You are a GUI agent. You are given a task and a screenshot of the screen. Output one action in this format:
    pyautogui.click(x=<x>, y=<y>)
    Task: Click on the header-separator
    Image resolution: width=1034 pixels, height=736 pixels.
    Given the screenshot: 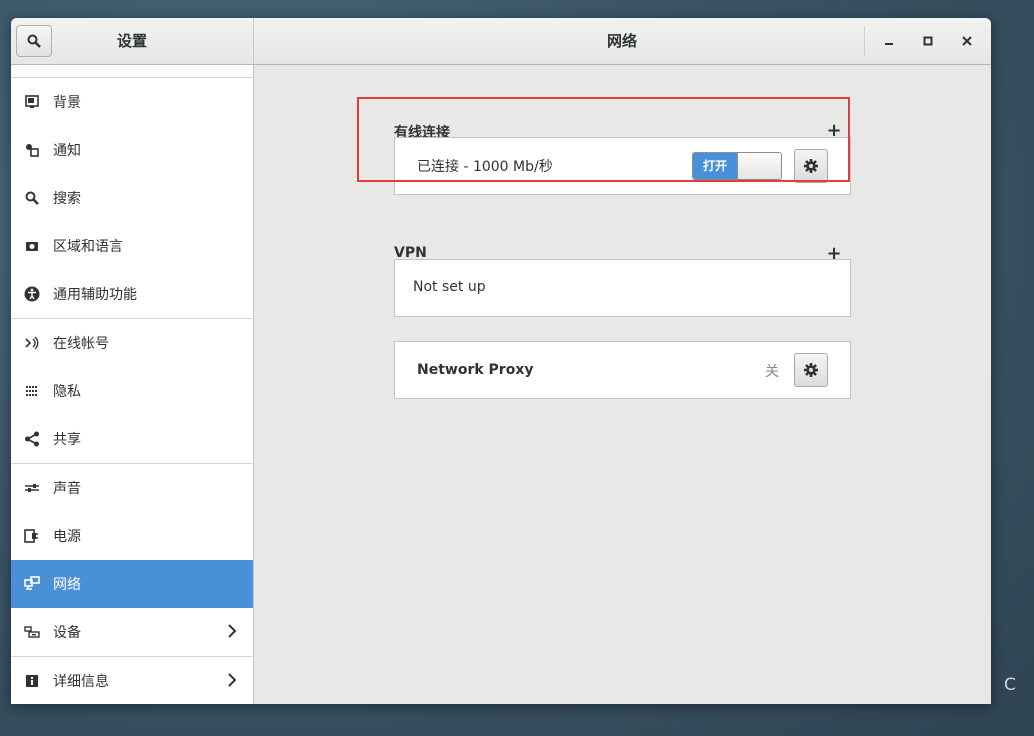 What is the action you would take?
    pyautogui.click(x=864, y=41)
    